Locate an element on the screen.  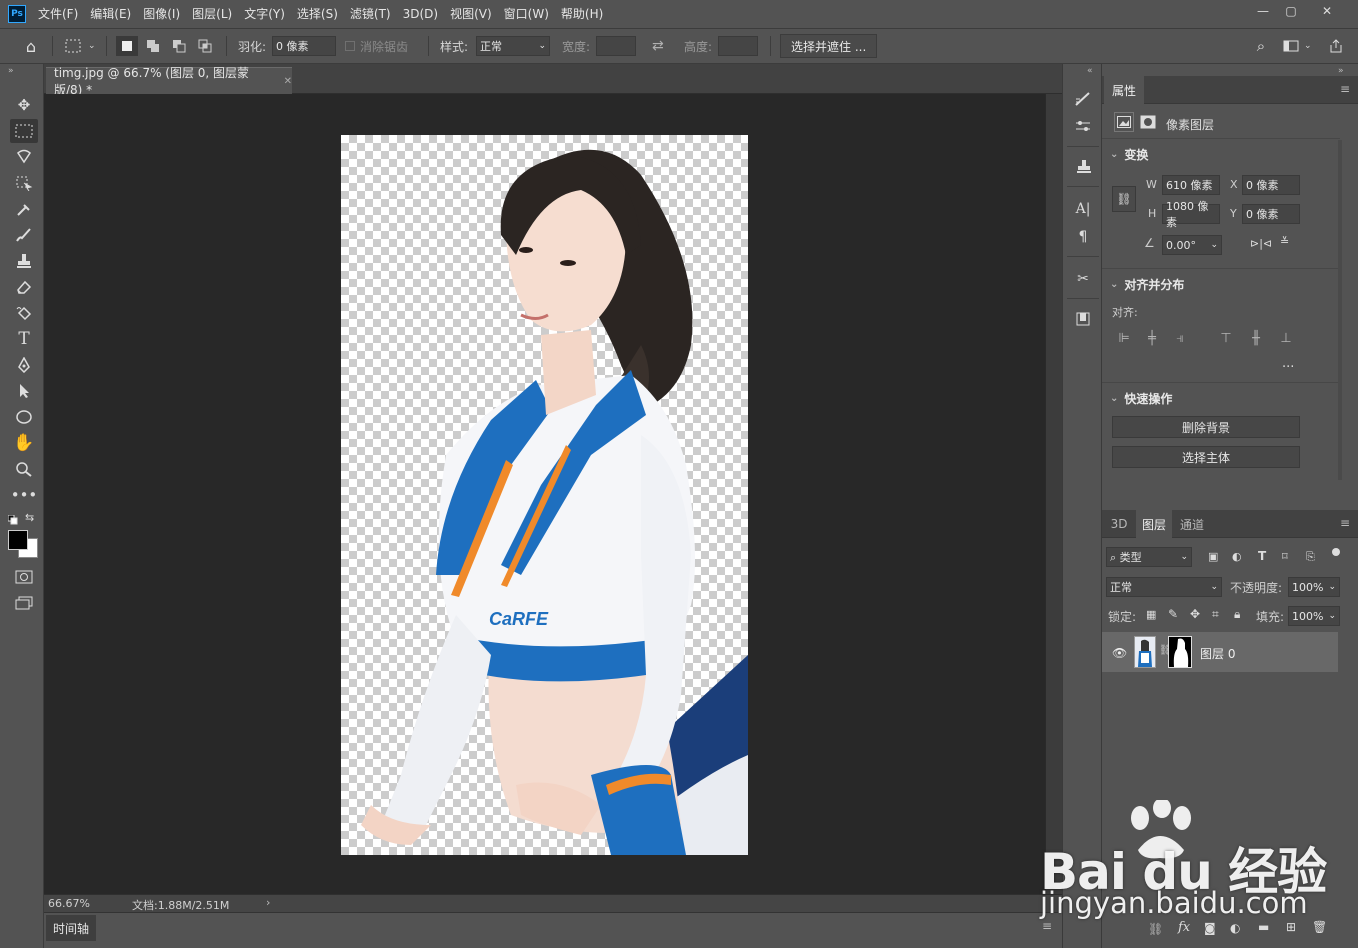
tab-properties: 属性 is located at coordinates (1124, 90).